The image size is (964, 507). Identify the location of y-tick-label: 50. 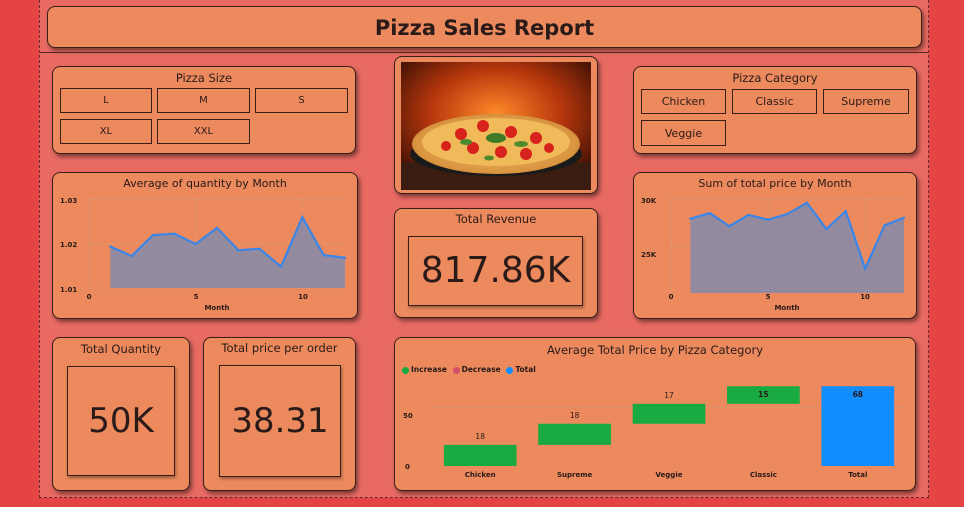
(408, 416).